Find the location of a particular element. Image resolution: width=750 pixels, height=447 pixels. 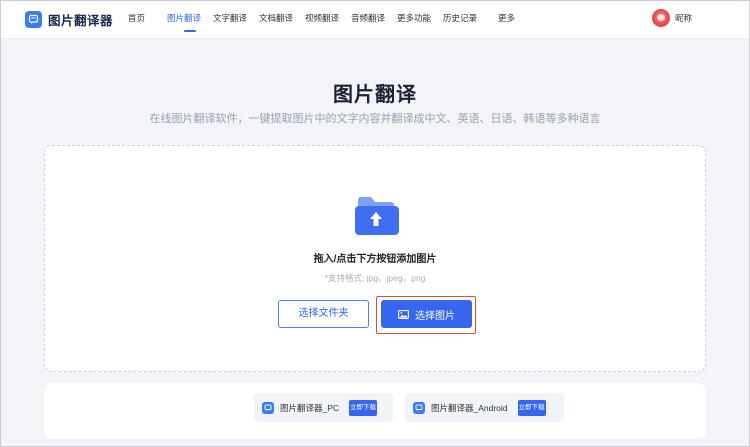

select-image-button: 选择图片 is located at coordinates (426, 314).